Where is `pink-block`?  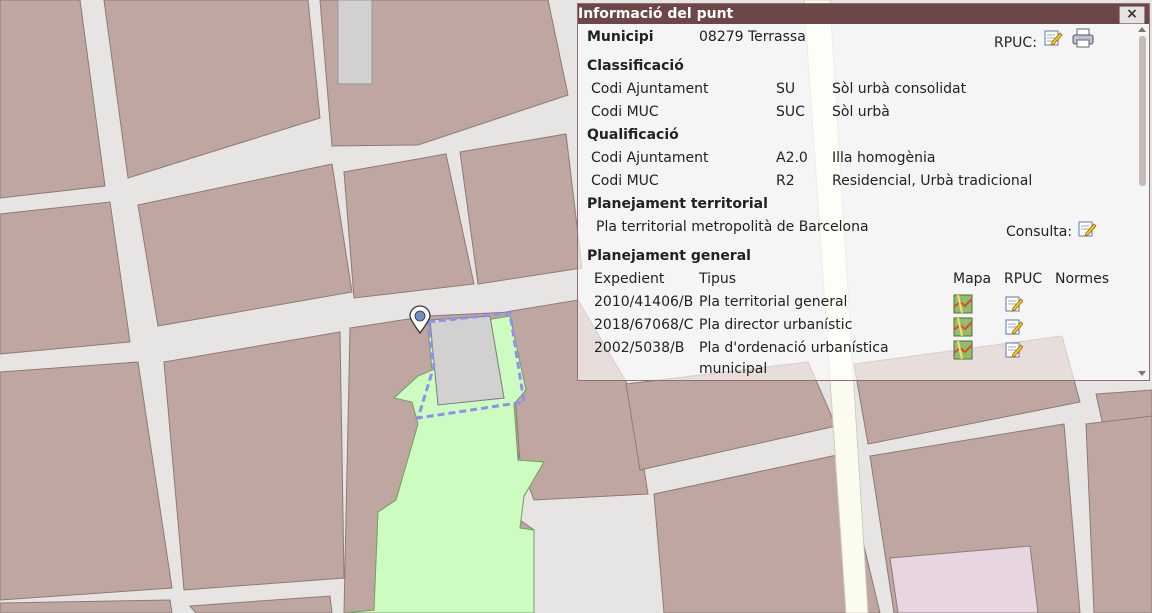 pink-block is located at coordinates (964, 579).